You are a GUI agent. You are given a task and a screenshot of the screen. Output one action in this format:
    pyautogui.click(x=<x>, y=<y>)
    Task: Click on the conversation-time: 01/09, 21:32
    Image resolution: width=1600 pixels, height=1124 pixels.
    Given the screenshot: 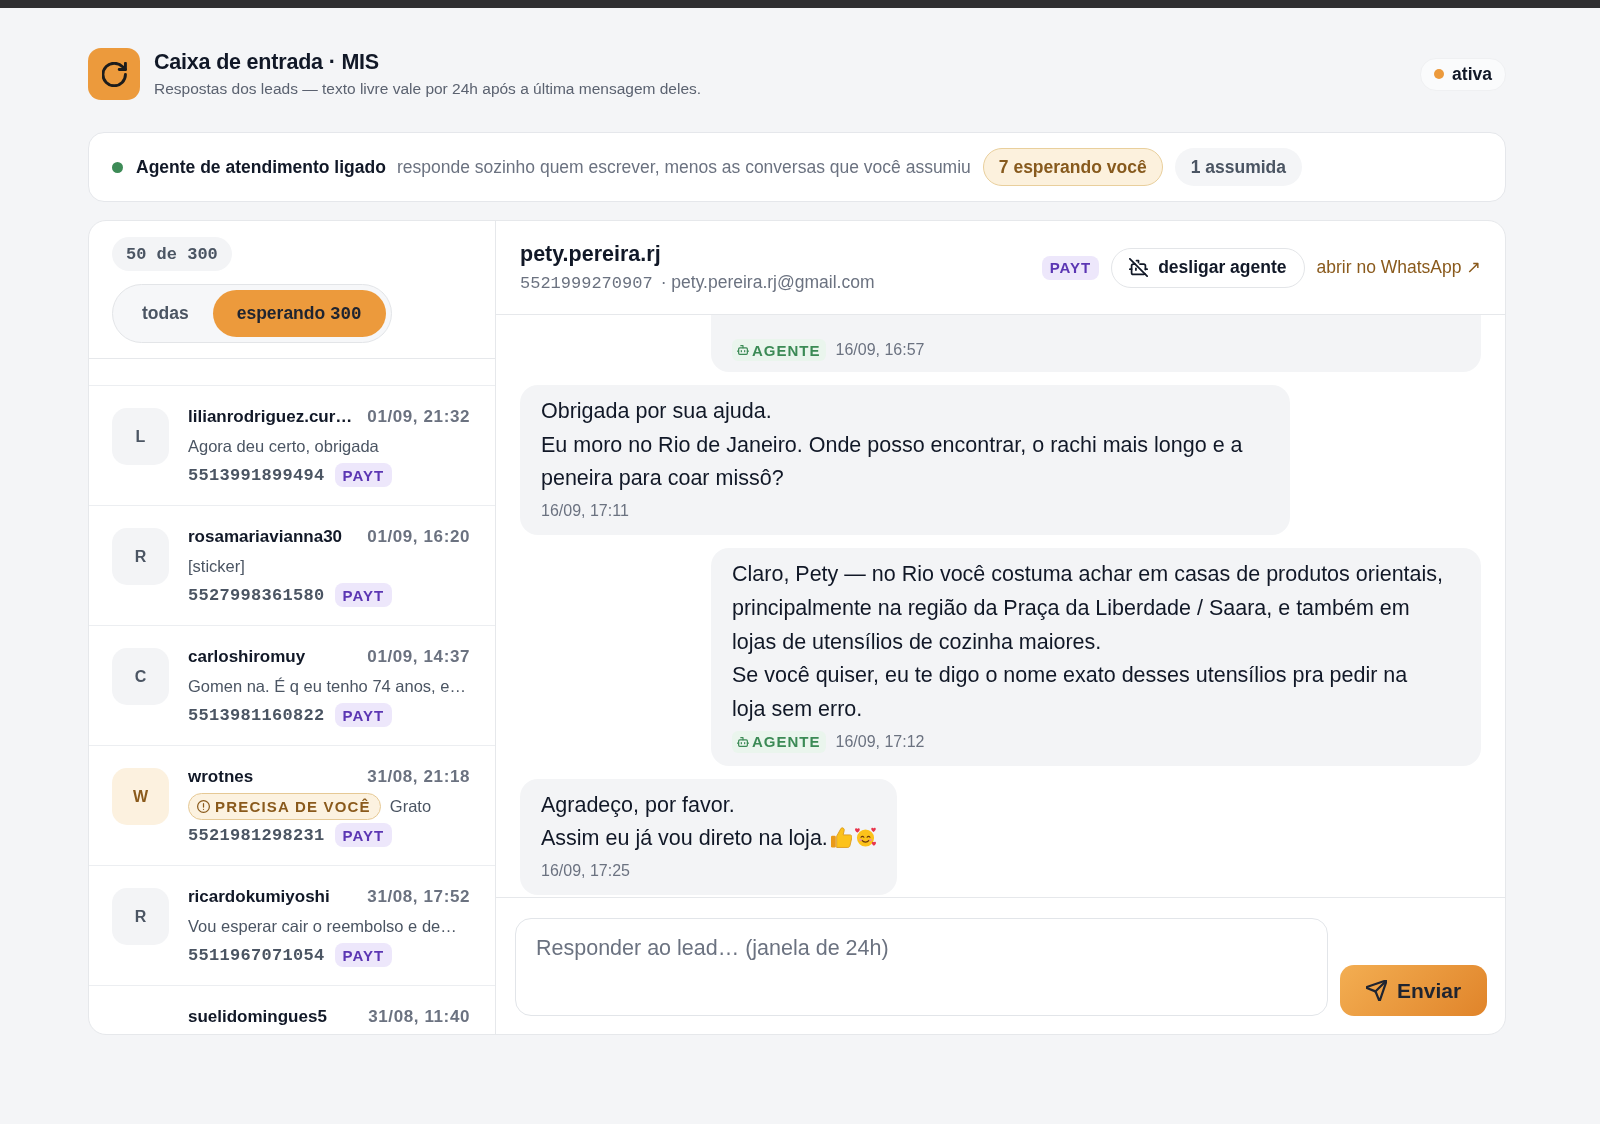 What is the action you would take?
    pyautogui.click(x=418, y=417)
    